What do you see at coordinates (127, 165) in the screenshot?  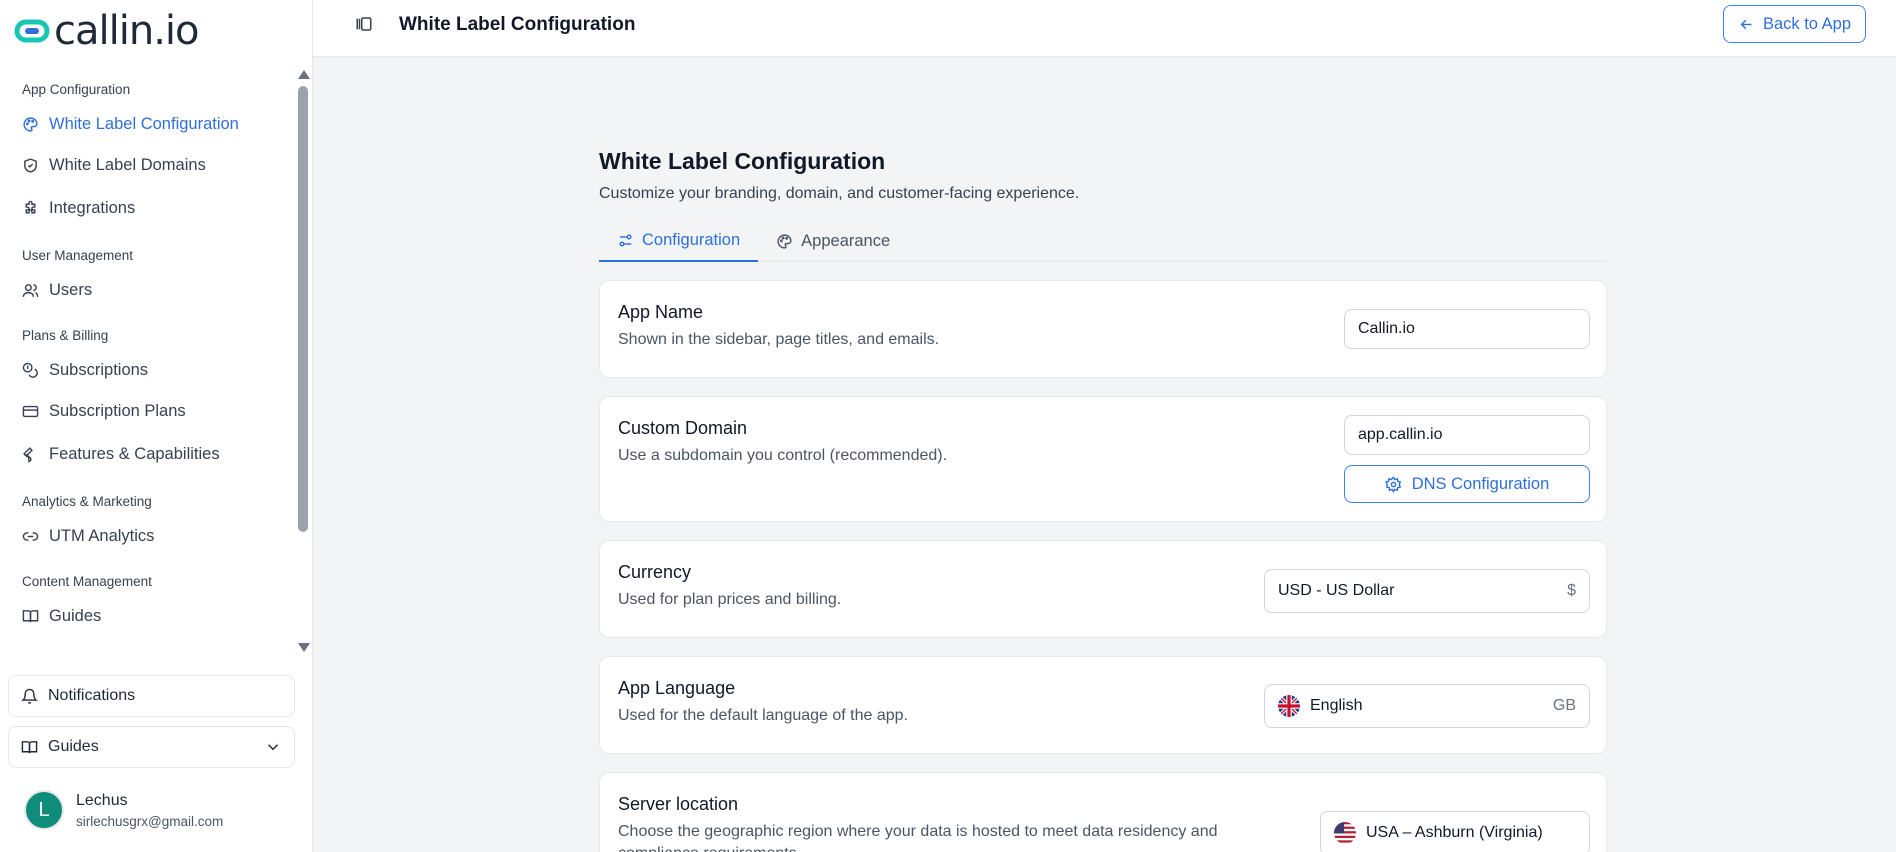 I see `sidebar-item-label: White Label Domains` at bounding box center [127, 165].